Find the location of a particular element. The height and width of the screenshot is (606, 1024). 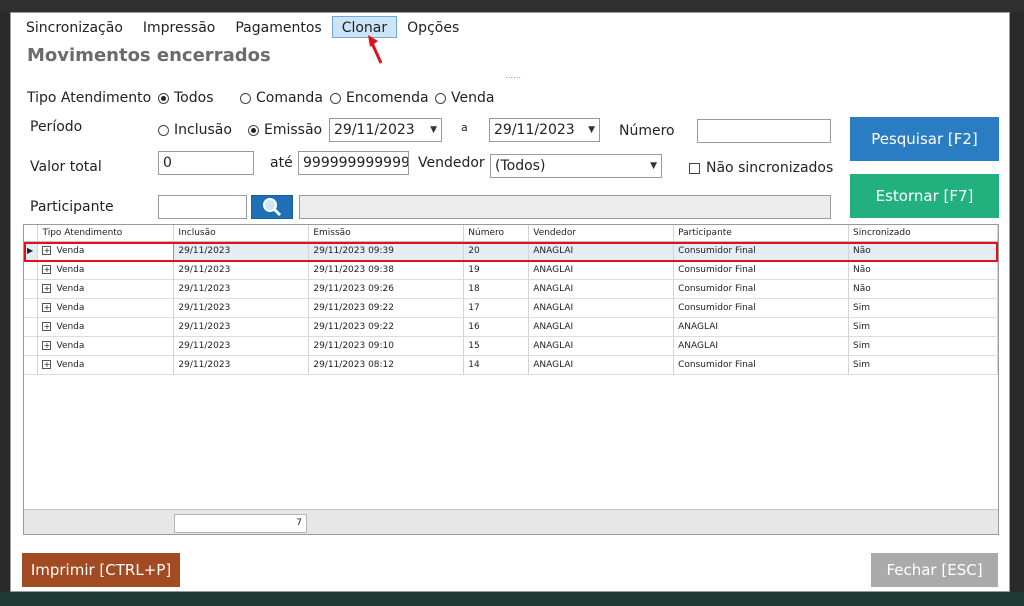

date-to-picker: 29/11/2023 ▼ is located at coordinates (544, 130).